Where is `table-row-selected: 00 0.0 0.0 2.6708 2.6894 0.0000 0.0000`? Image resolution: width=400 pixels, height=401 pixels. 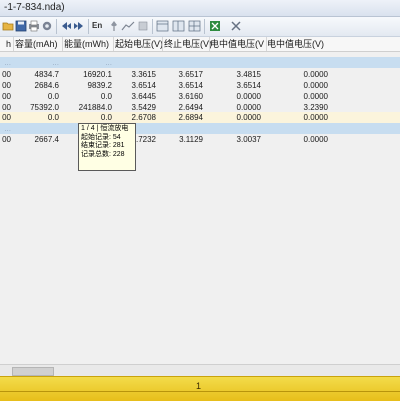
table-row-selected: 00 0.0 0.0 2.6708 2.6894 0.0000 0.0000 is located at coordinates (200, 117).